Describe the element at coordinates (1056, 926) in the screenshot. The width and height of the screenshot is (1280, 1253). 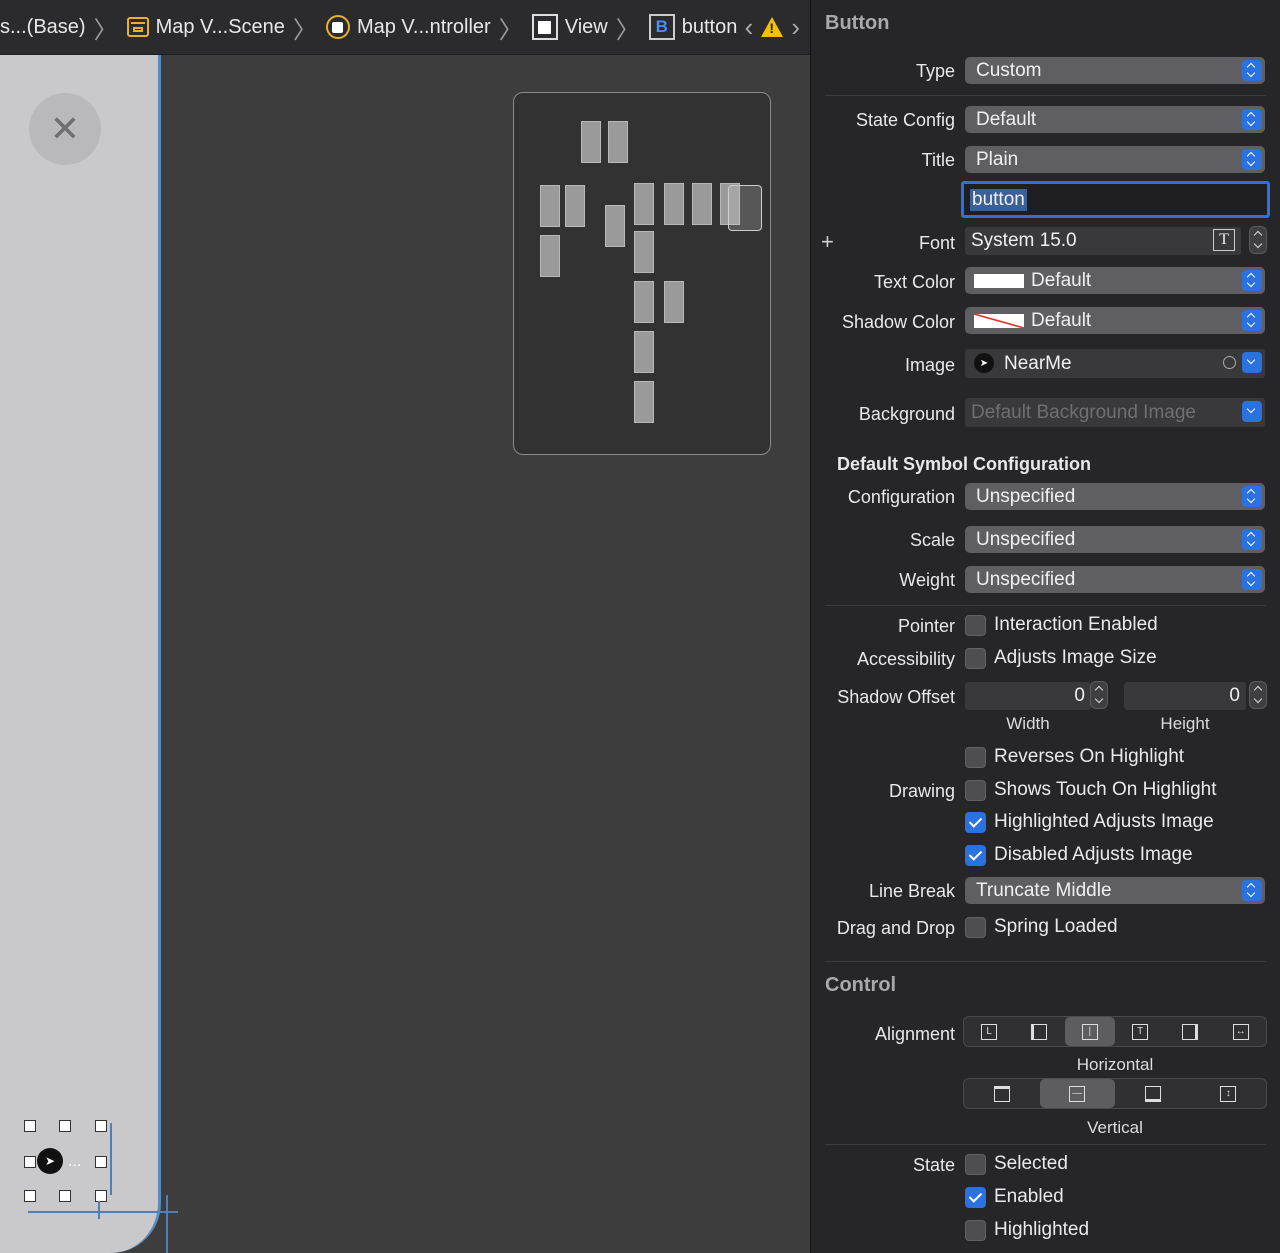
I see `spring-loaded-label: Spring Loaded` at that location.